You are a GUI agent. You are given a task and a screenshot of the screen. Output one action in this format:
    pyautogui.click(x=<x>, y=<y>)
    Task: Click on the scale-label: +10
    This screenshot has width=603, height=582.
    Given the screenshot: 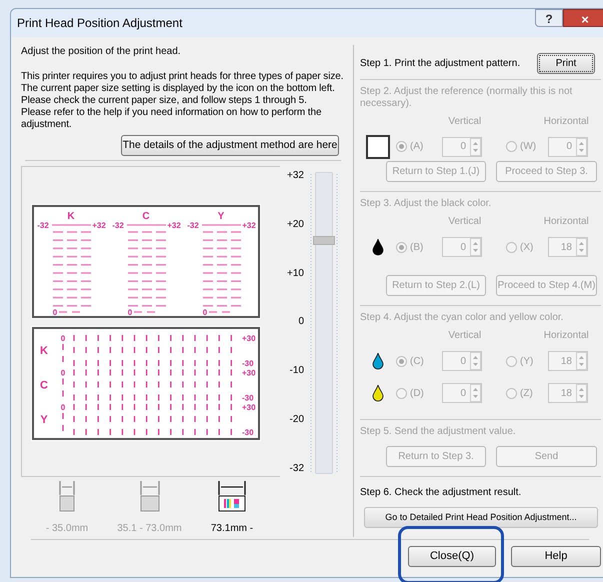 What is the action you would take?
    pyautogui.click(x=295, y=274)
    